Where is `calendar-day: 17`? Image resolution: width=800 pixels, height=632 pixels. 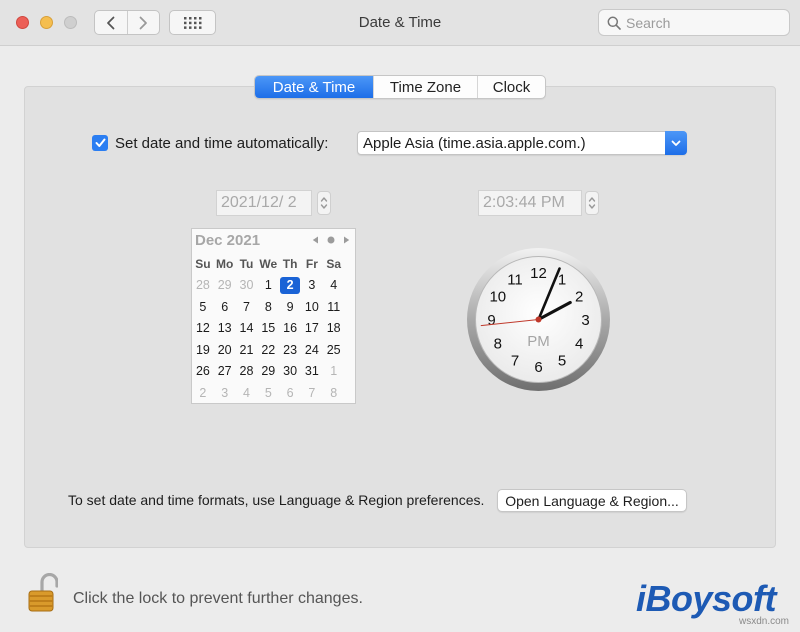
calendar-day: 17 is located at coordinates (312, 329).